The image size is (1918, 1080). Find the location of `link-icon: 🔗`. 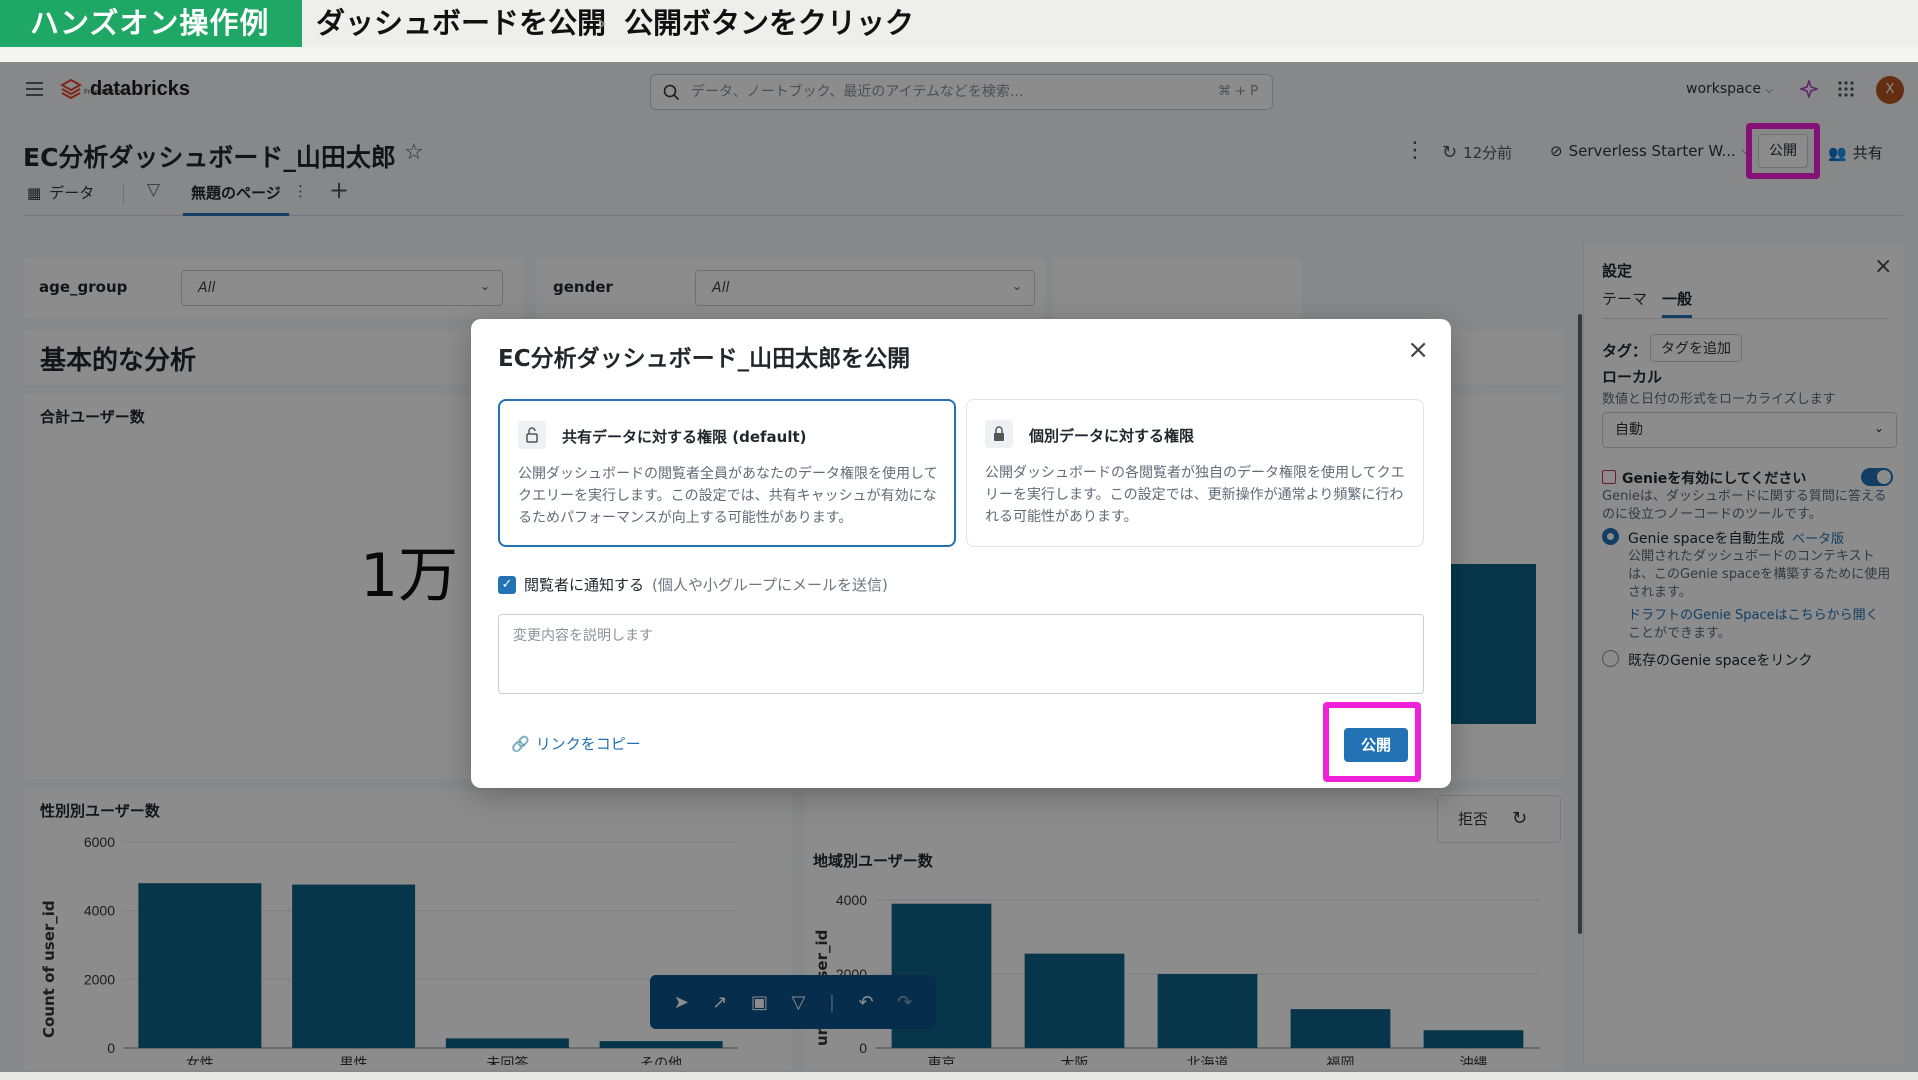

link-icon: 🔗 is located at coordinates (520, 743).